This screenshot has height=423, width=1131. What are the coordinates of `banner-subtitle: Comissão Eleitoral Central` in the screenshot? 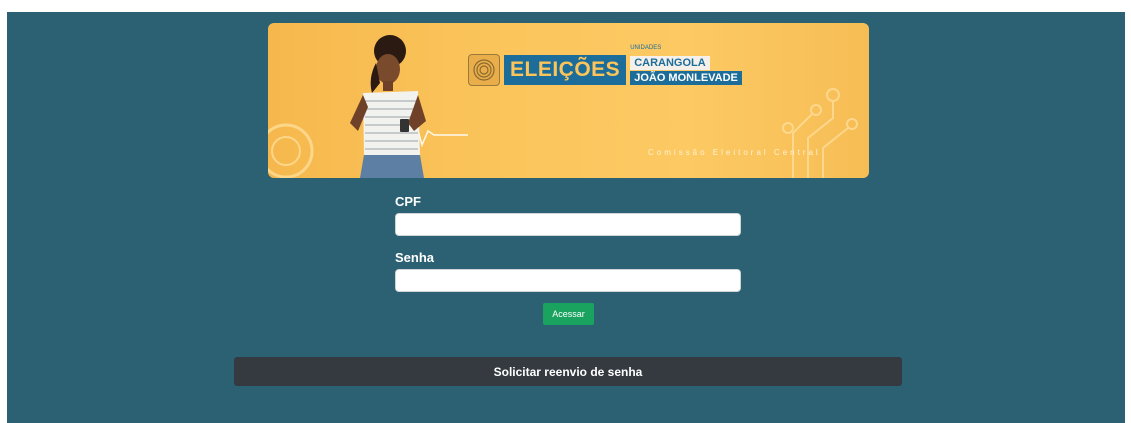 It's located at (734, 152).